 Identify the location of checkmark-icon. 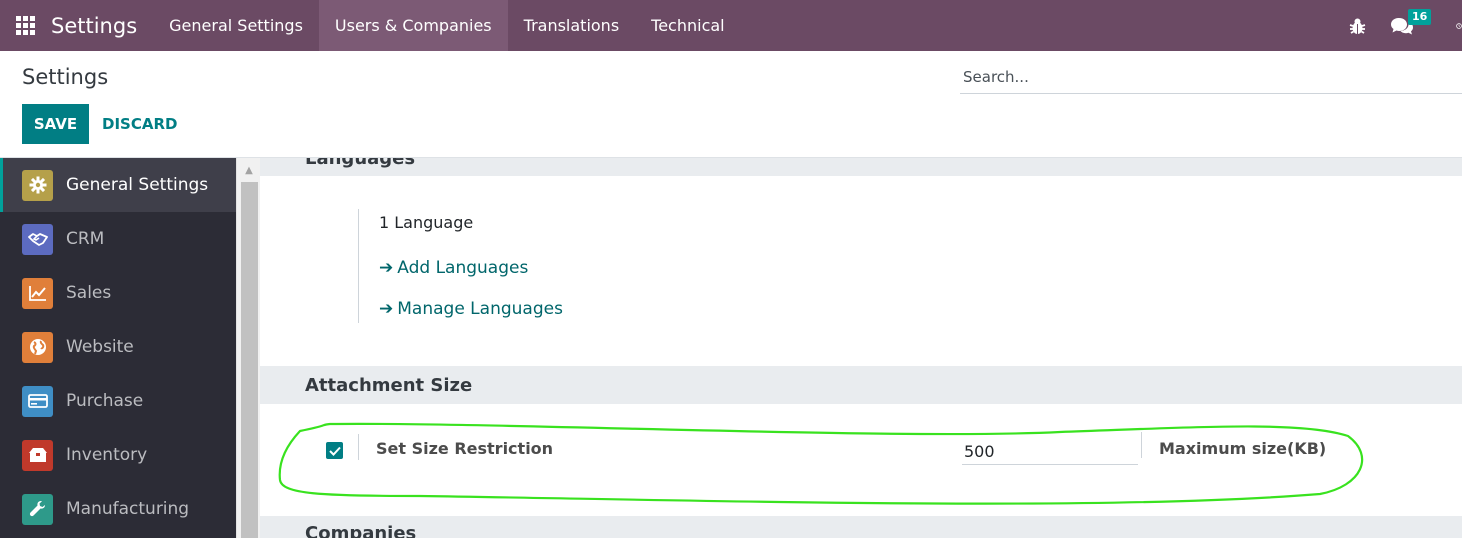
(334, 451).